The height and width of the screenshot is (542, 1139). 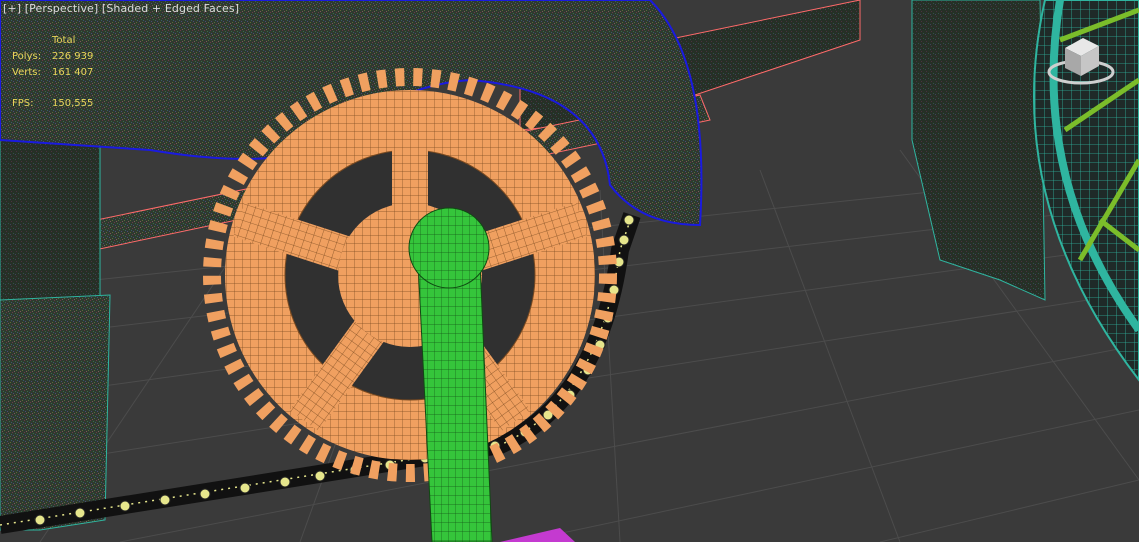 I want to click on verts-value: 161 407, so click(x=73, y=72).